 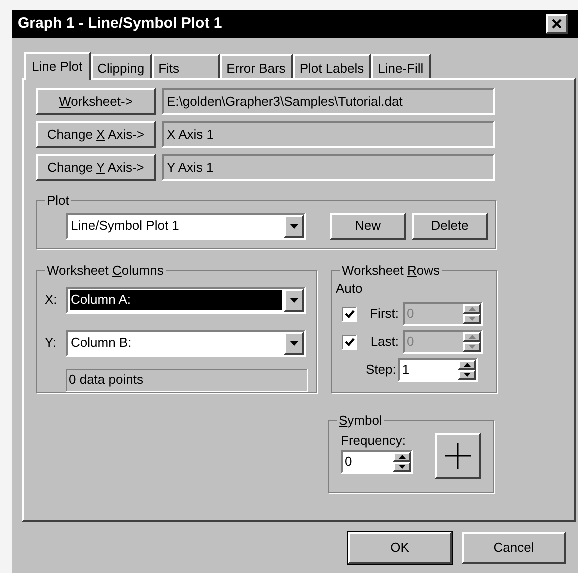 I want to click on tab: Line Plot, so click(x=57, y=66).